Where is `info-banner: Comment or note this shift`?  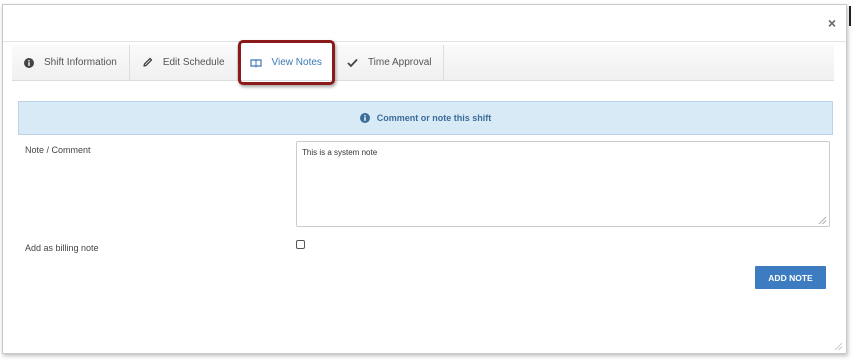
info-banner: Comment or note this shift is located at coordinates (425, 118).